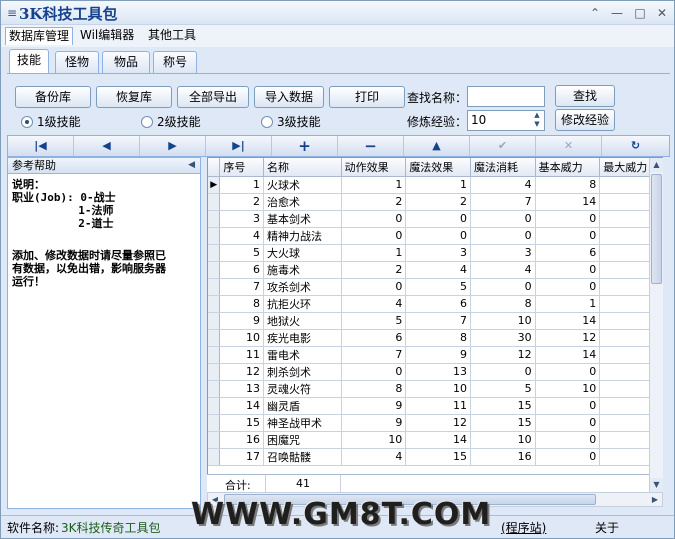 The width and height of the screenshot is (675, 539). Describe the element at coordinates (435, 219) in the screenshot. I see `table-row: 3 基本剑术 0 0 0 0` at that location.